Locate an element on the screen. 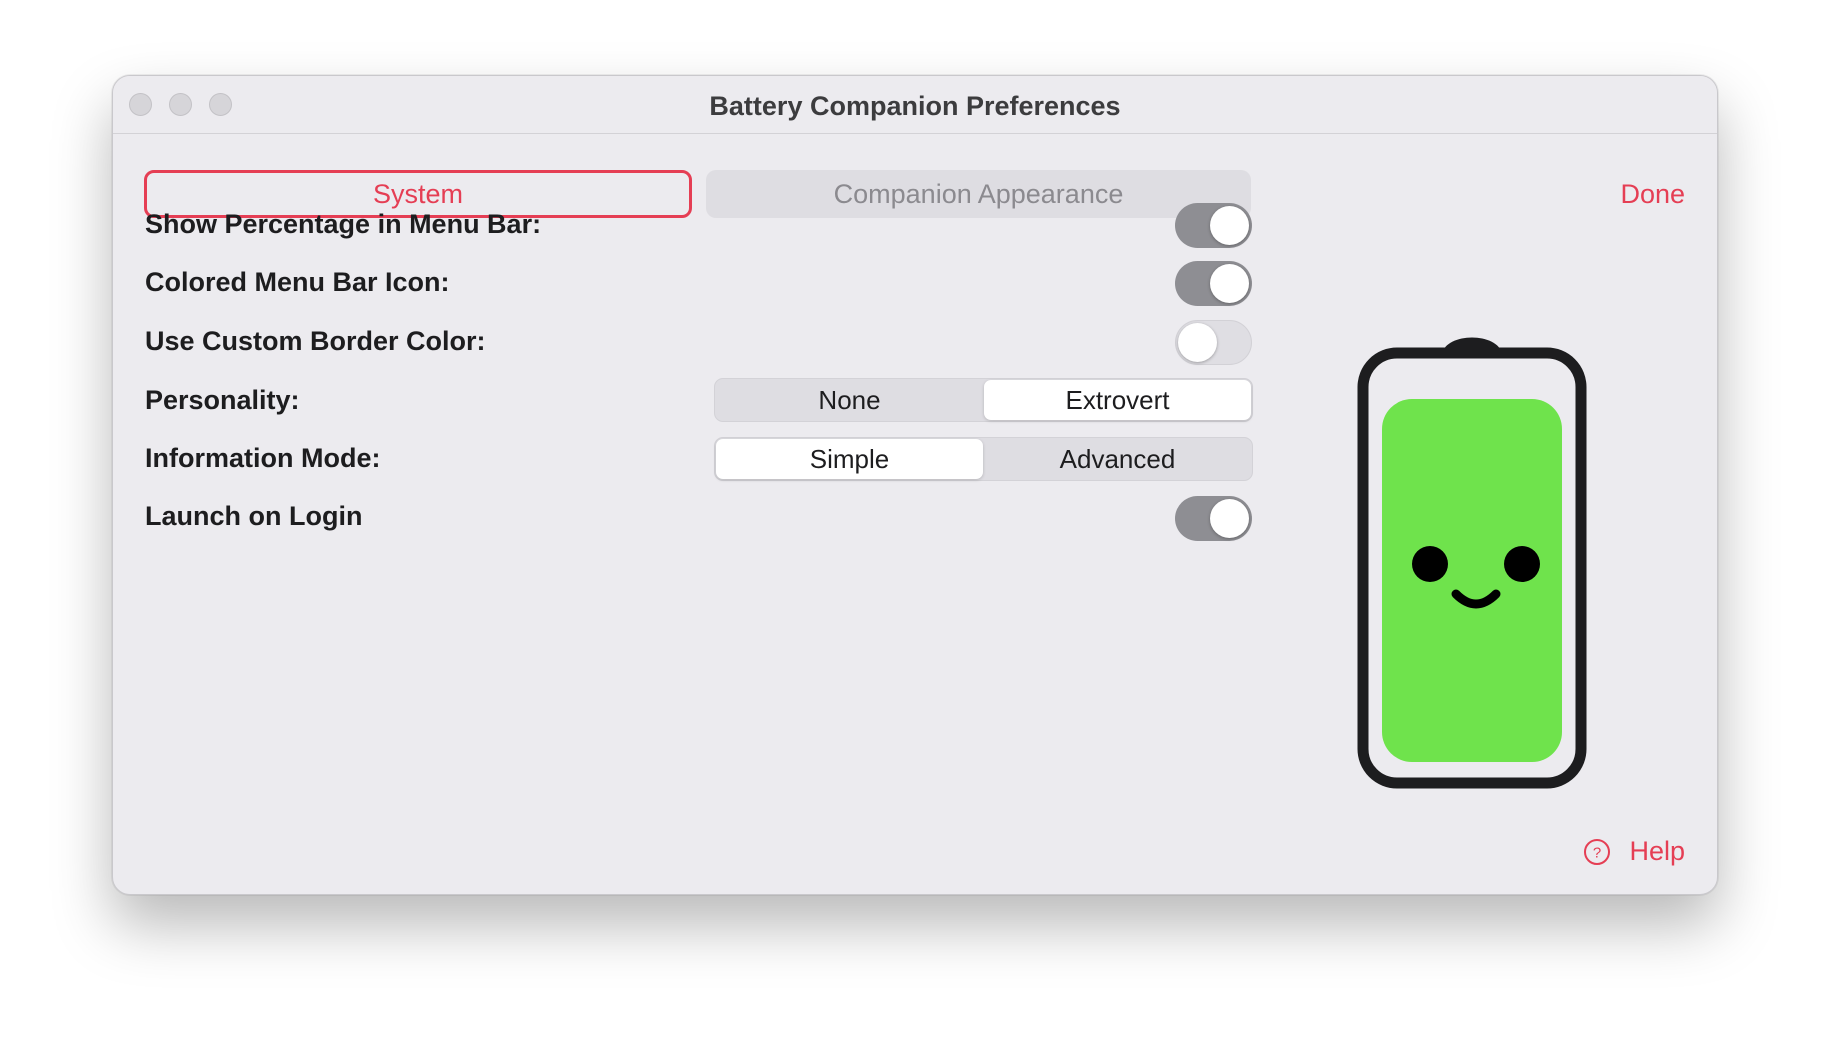 The height and width of the screenshot is (1040, 1824). left-eye is located at coordinates (1430, 564).